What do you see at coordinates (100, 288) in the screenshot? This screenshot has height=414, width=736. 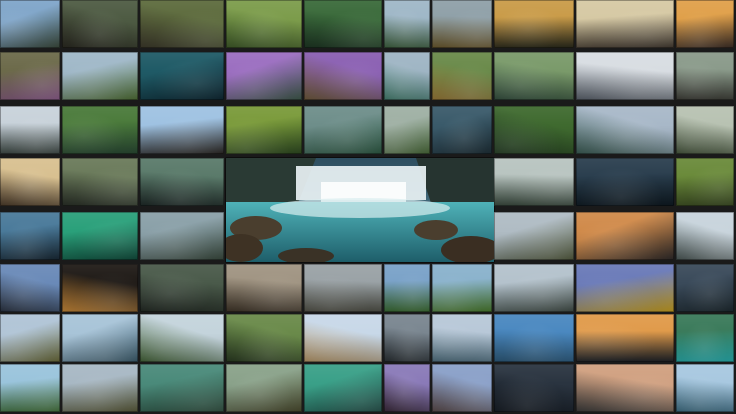 I see `tile-cave-glow` at bounding box center [100, 288].